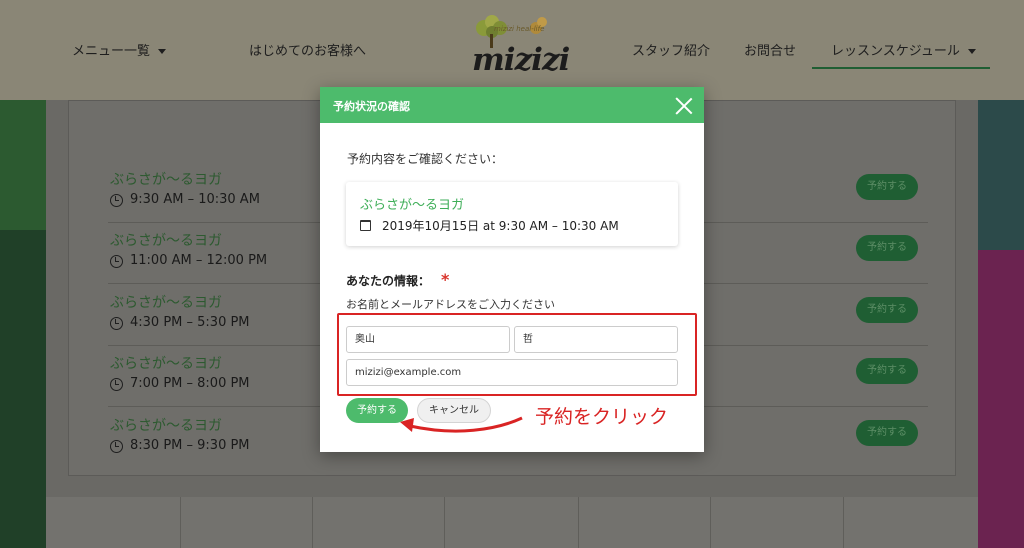 This screenshot has height=548, width=1024. Describe the element at coordinates (602, 417) in the screenshot. I see `annotation-text: 予約をクリック` at that location.